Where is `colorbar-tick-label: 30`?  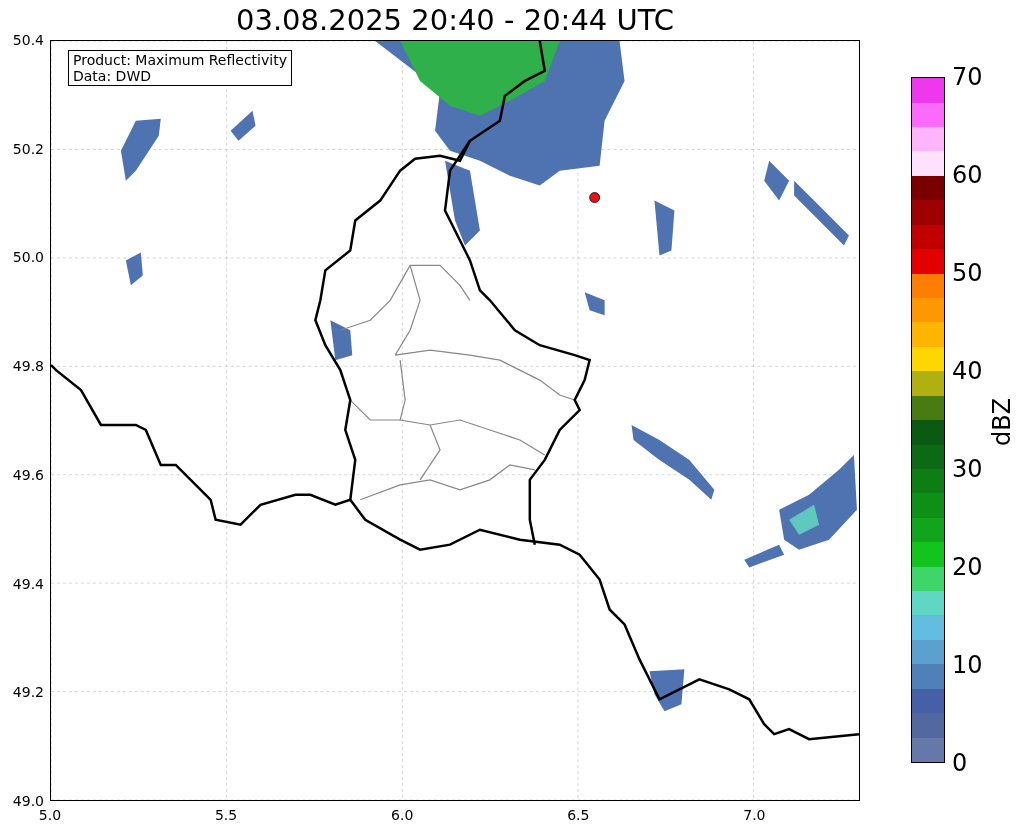
colorbar-tick-label: 30 is located at coordinates (967, 469).